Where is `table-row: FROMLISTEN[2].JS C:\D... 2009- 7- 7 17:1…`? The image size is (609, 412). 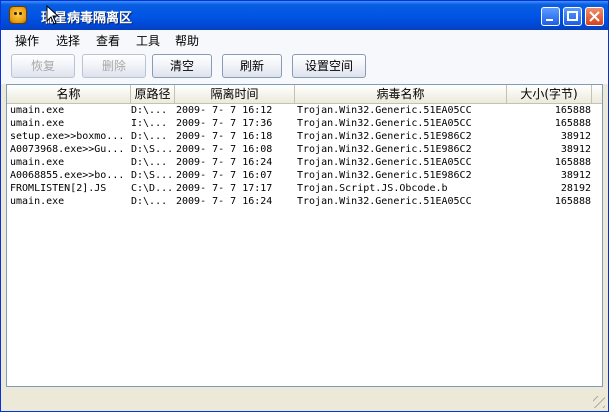 table-row: FROMLISTEN[2].JS C:\D... 2009- 7- 7 17:1… is located at coordinates (304, 188).